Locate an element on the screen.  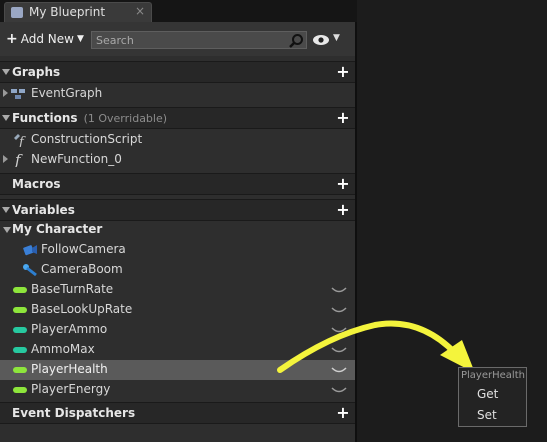
section-functions: Functions (1 Overridable) + is located at coordinates (177, 118).